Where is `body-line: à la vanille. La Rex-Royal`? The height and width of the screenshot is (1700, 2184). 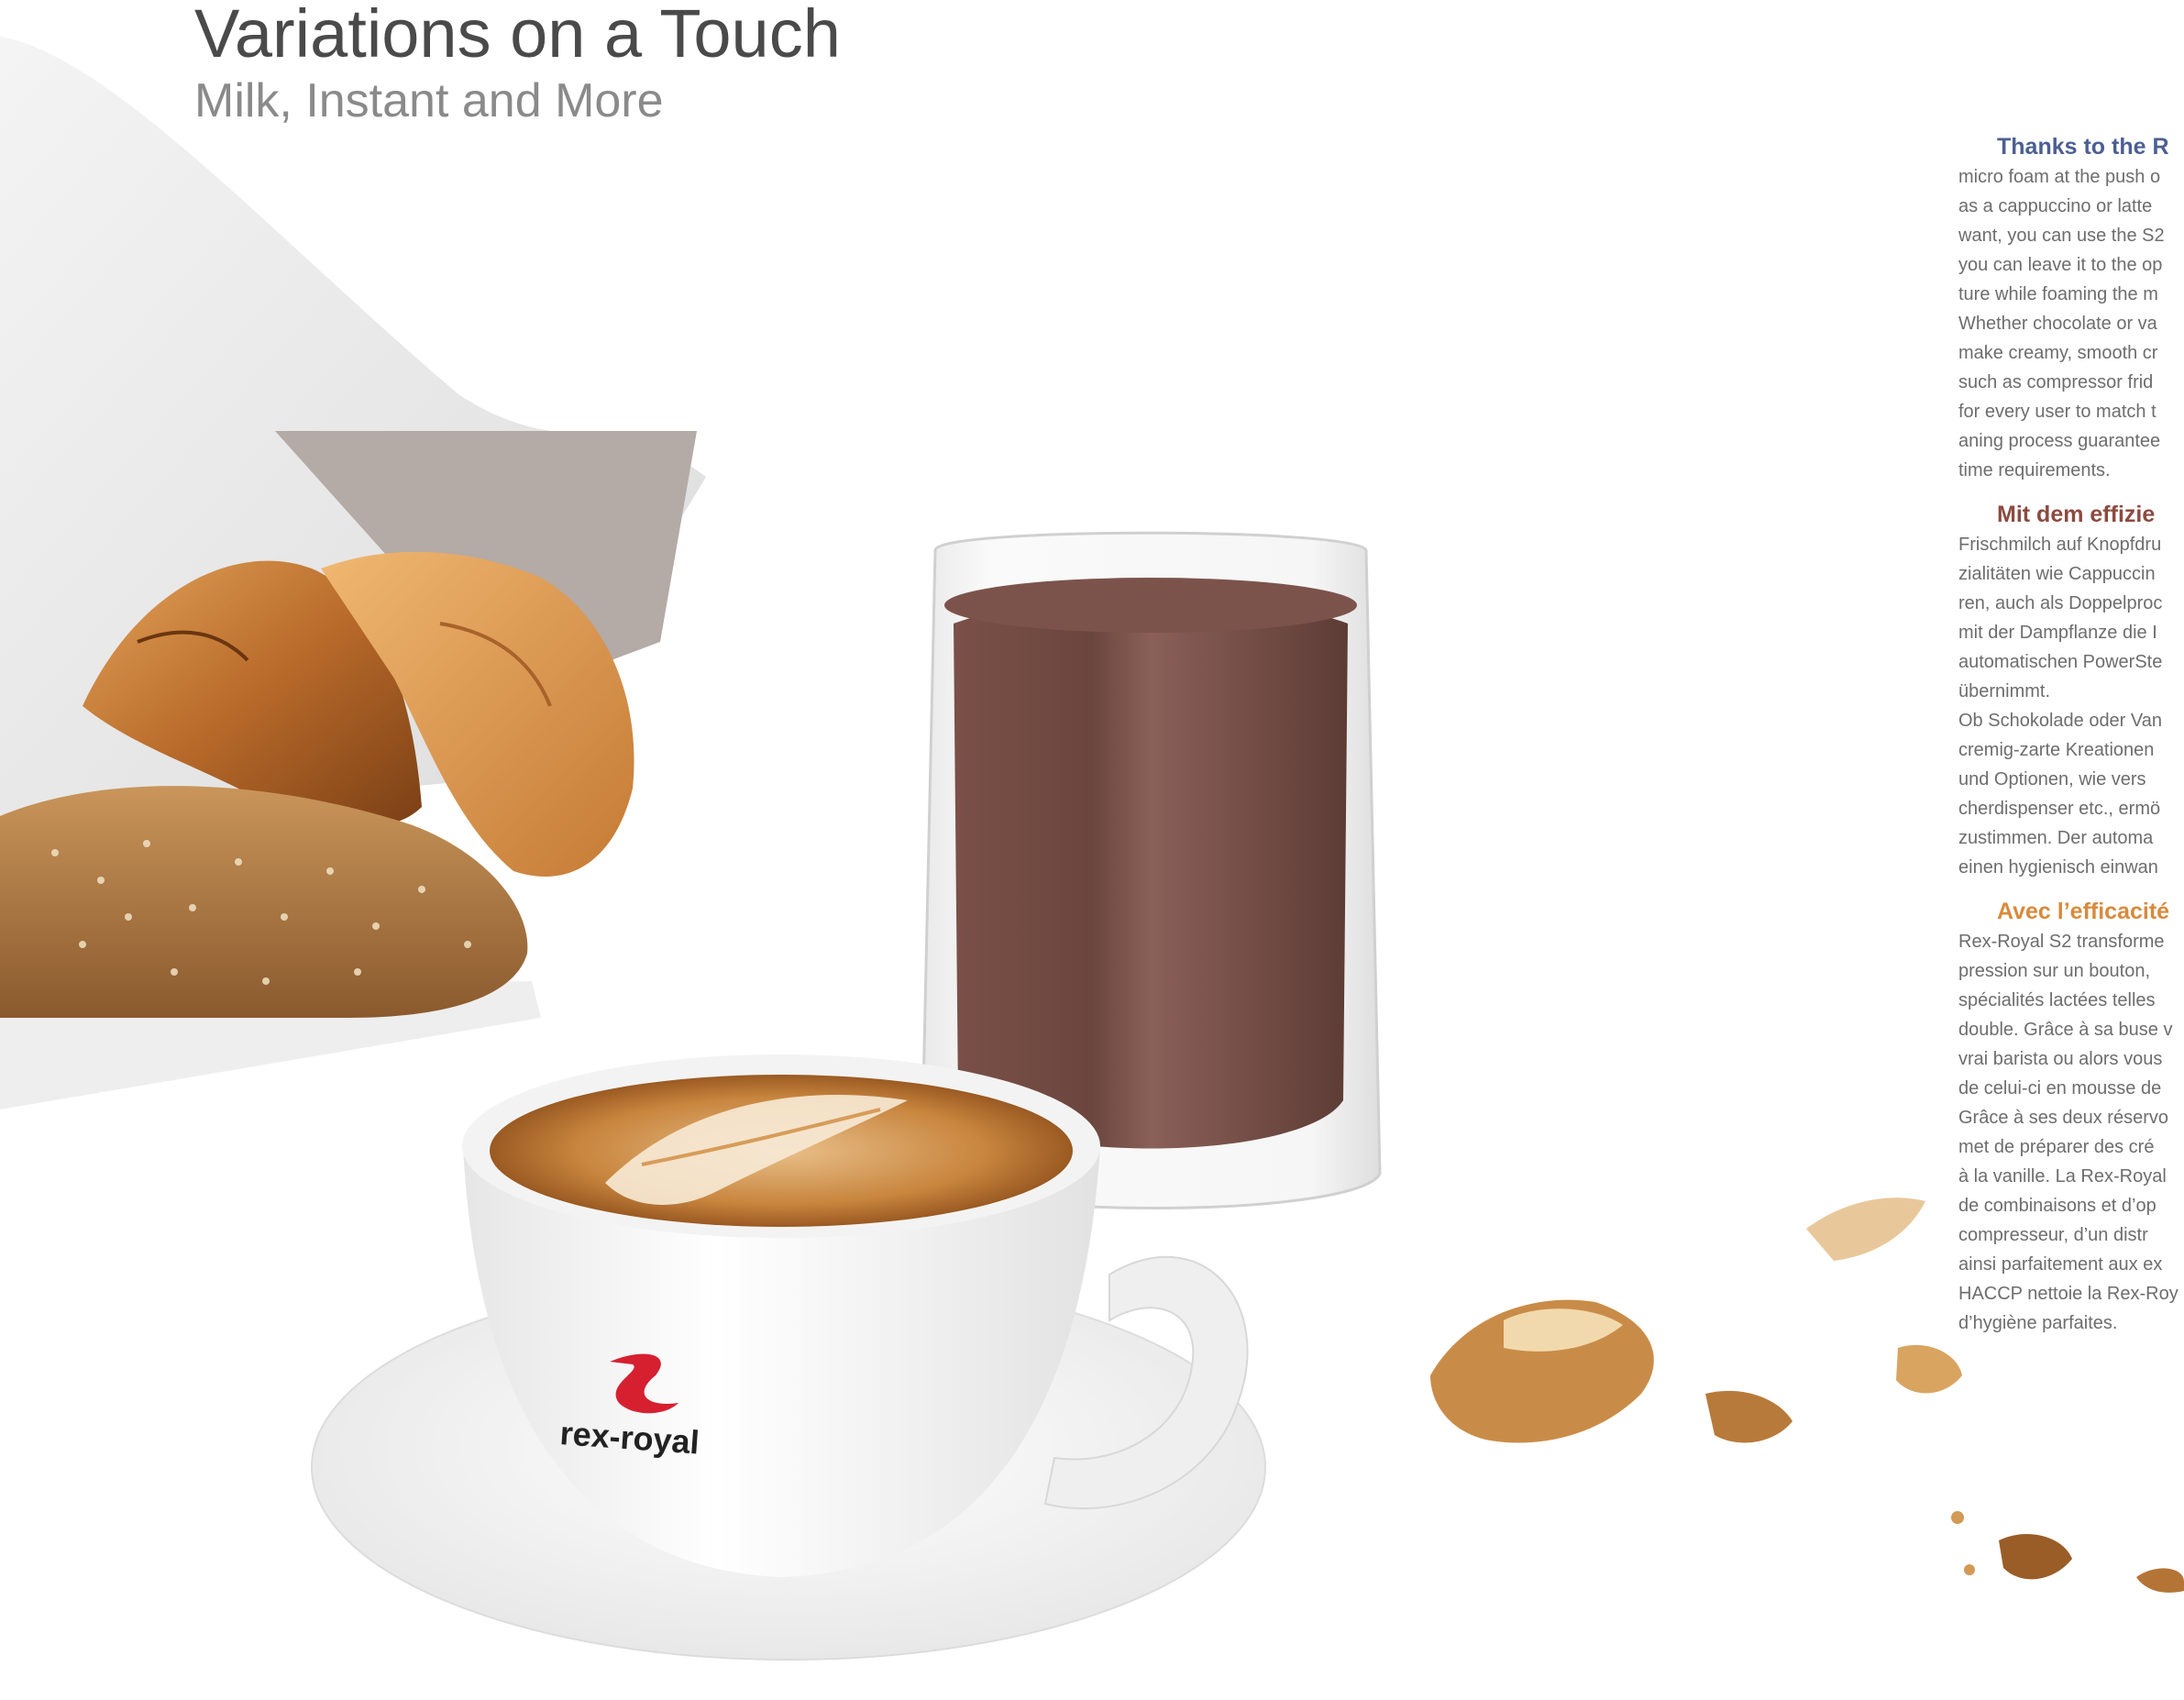
body-line: à la vanille. La Rex-Royal is located at coordinates (2062, 1176).